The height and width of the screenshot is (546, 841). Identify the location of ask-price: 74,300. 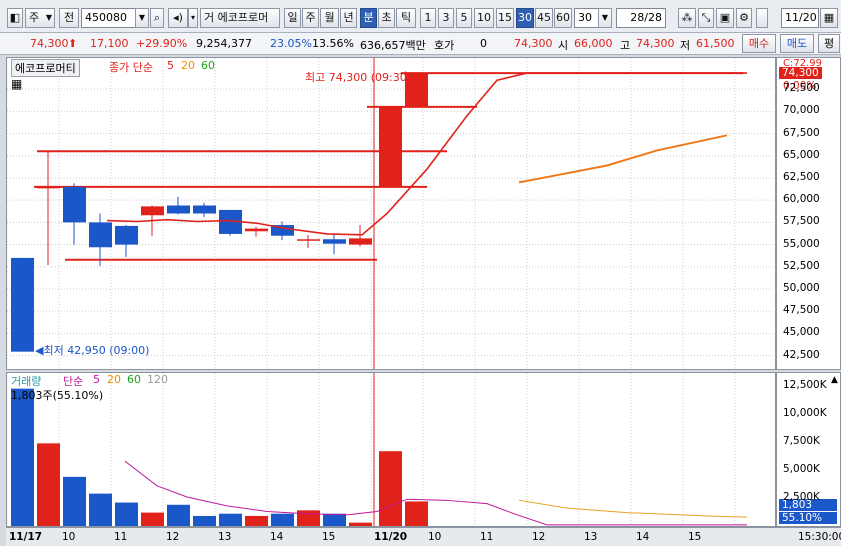
(533, 43).